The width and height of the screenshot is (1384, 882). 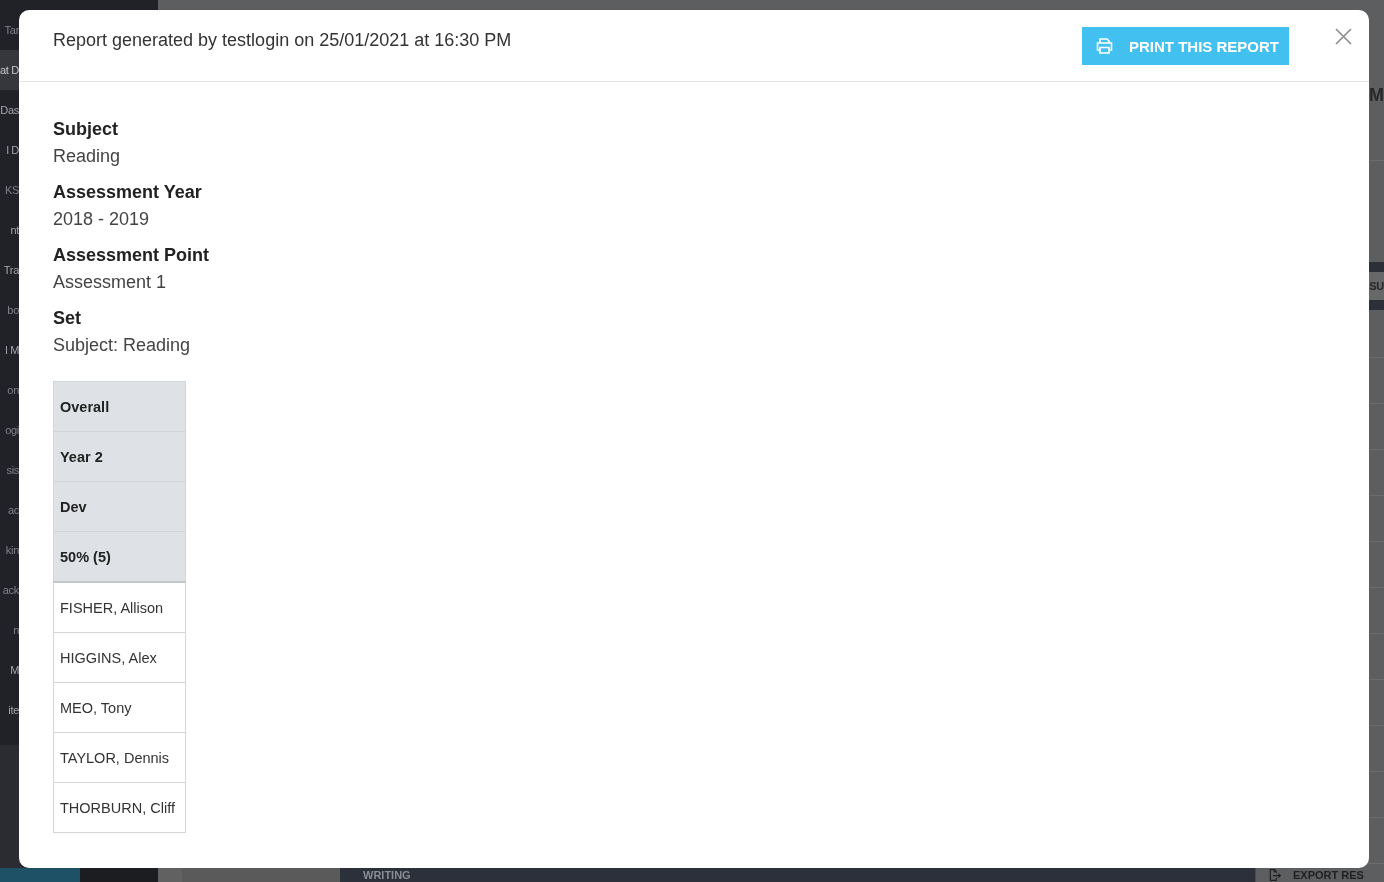 What do you see at coordinates (101, 219) in the screenshot?
I see `field-value: 2018 - 2019` at bounding box center [101, 219].